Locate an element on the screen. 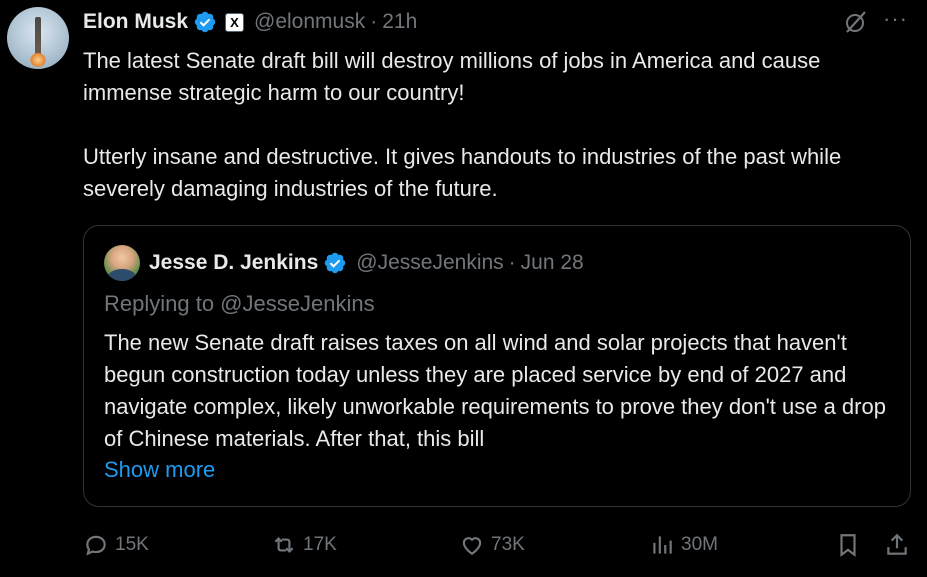 The height and width of the screenshot is (577, 927). quoted-tweet-header: Jesse D. Jenkins @JesseJenkins · Jun 28 is located at coordinates (344, 263).